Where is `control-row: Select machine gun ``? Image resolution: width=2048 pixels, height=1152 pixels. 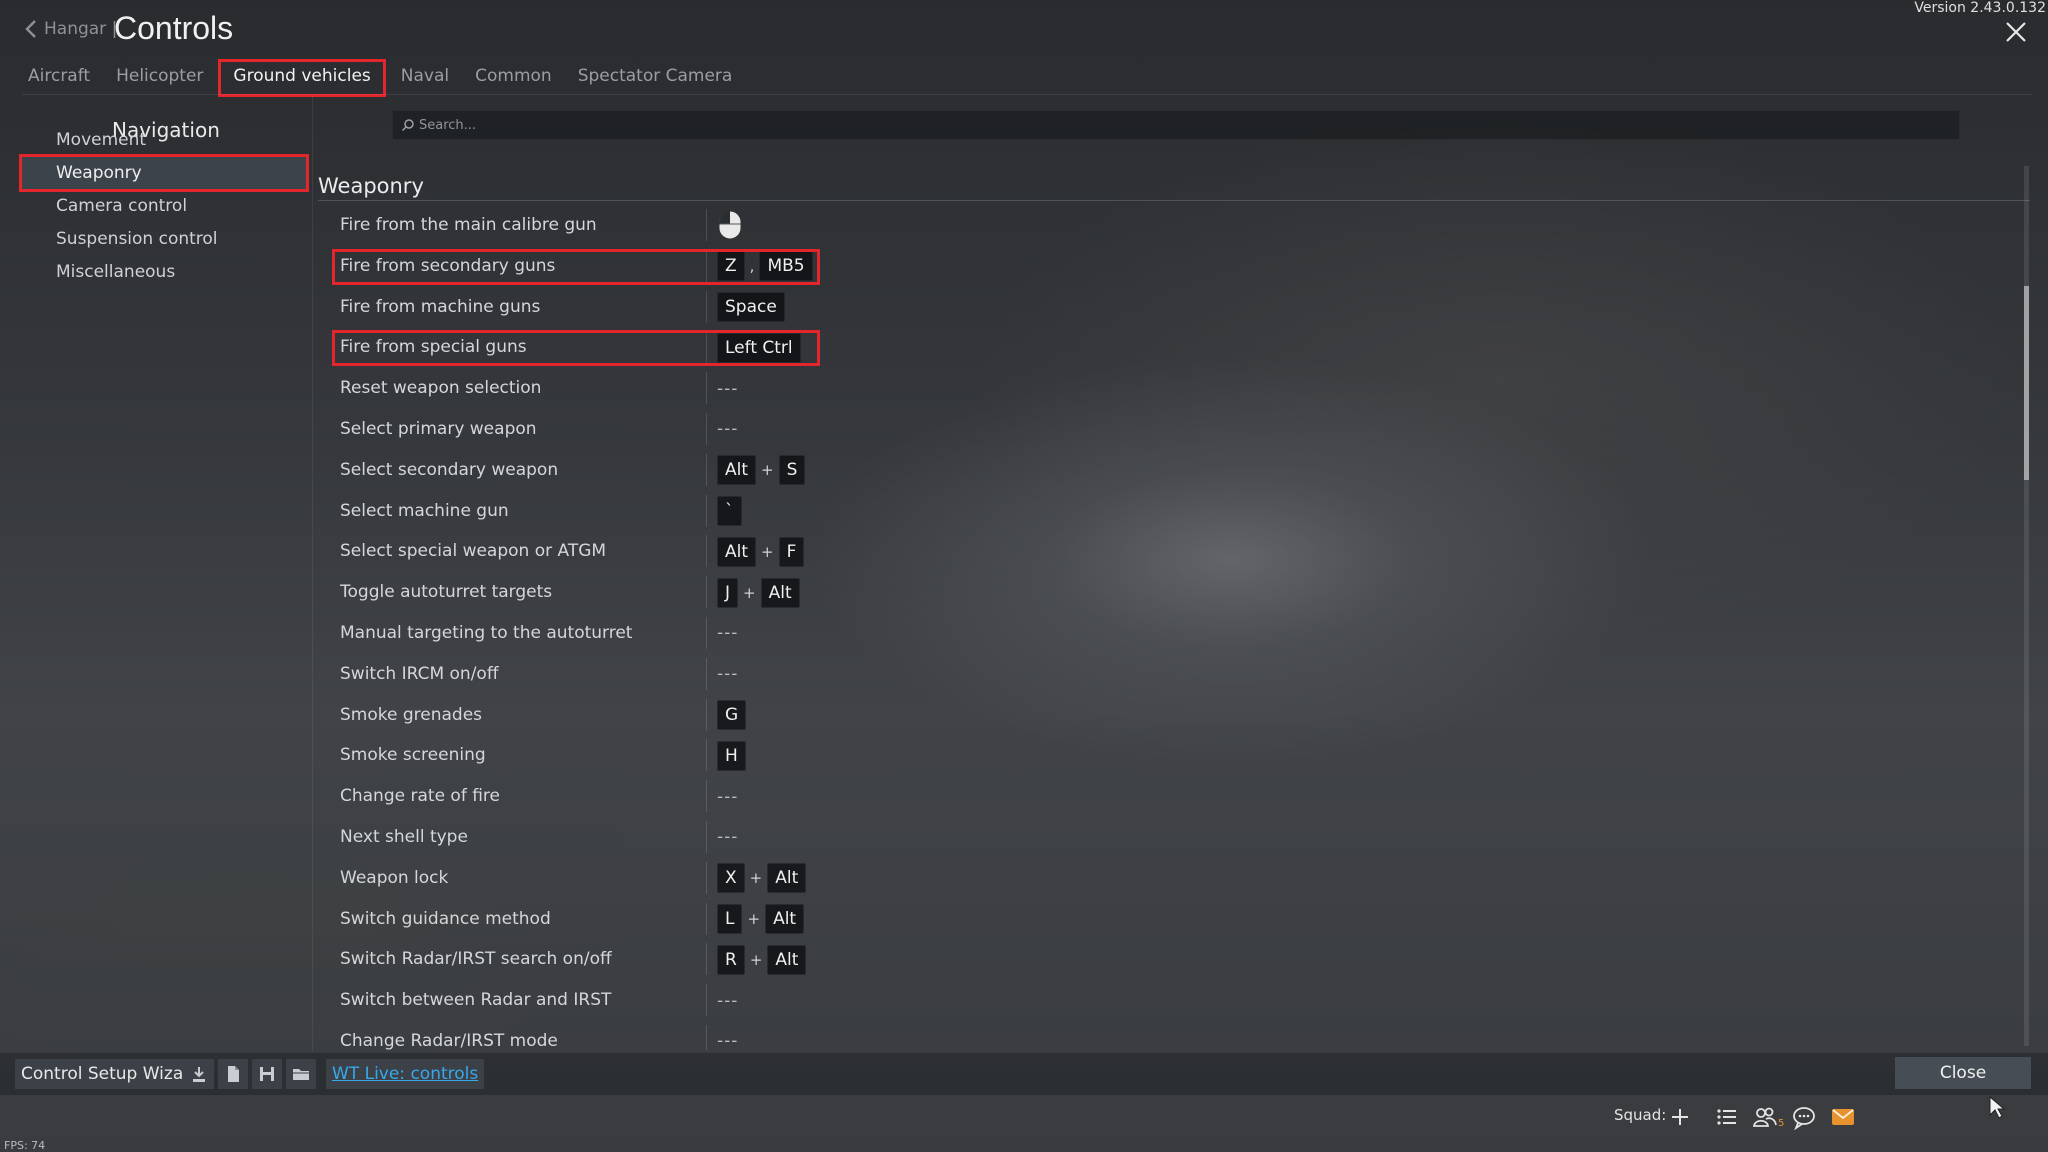
control-row: Select machine gun ` is located at coordinates (1180, 511).